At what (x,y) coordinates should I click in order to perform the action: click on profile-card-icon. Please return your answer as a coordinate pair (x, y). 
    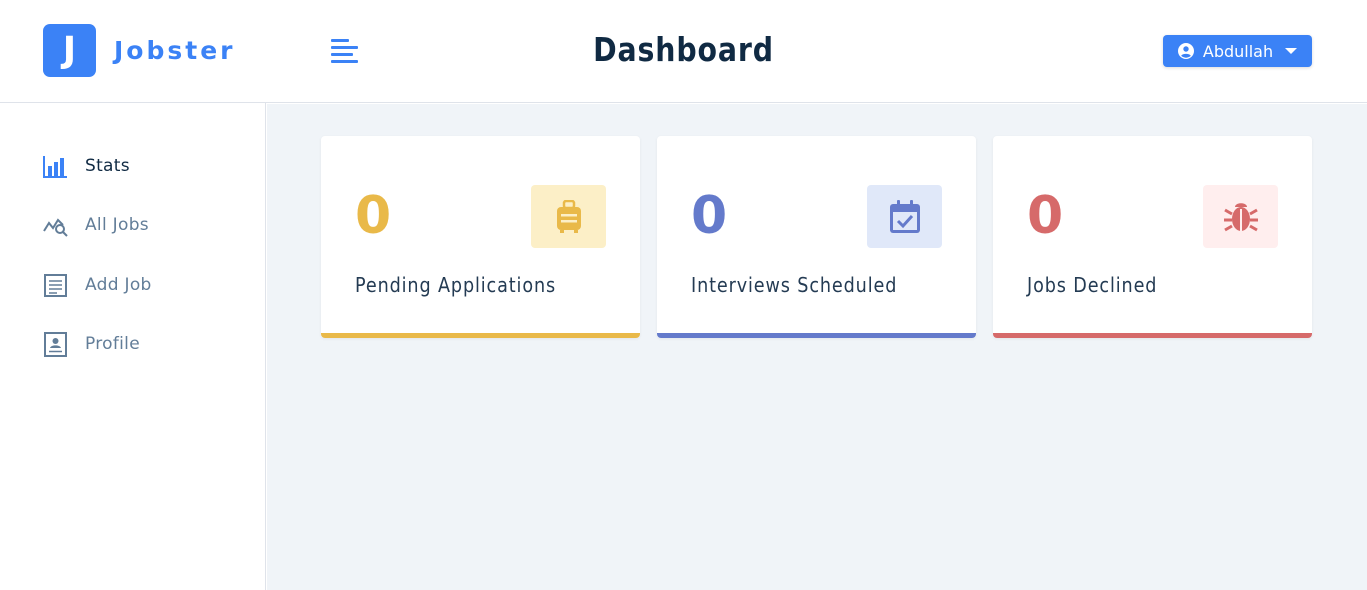
    Looking at the image, I should click on (55, 344).